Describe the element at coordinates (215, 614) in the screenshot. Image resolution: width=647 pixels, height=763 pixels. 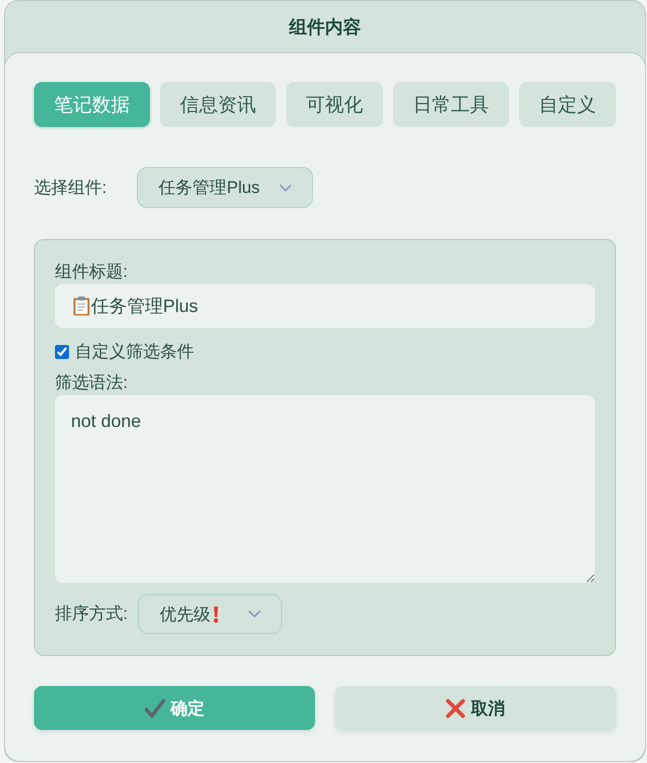
I see `exclamation-icon` at that location.